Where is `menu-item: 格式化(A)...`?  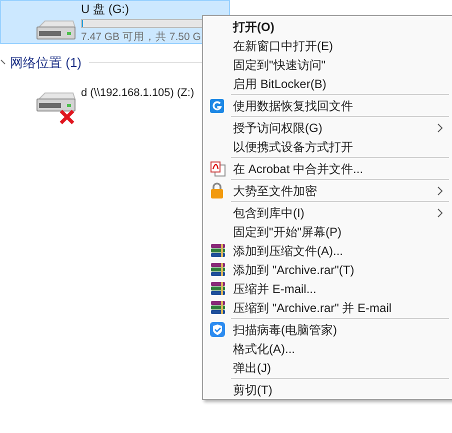
menu-item: 格式化(A)... is located at coordinates (327, 348).